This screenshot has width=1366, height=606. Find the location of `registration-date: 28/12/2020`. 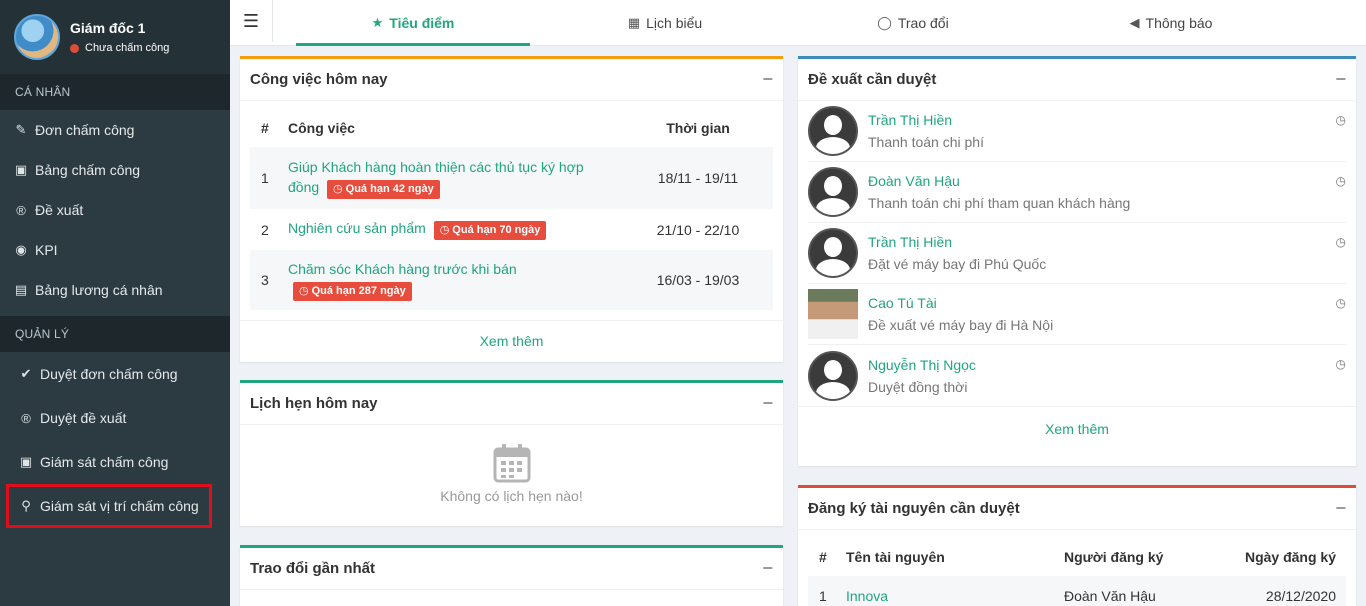

registration-date: 28/12/2020 is located at coordinates (1300, 596).